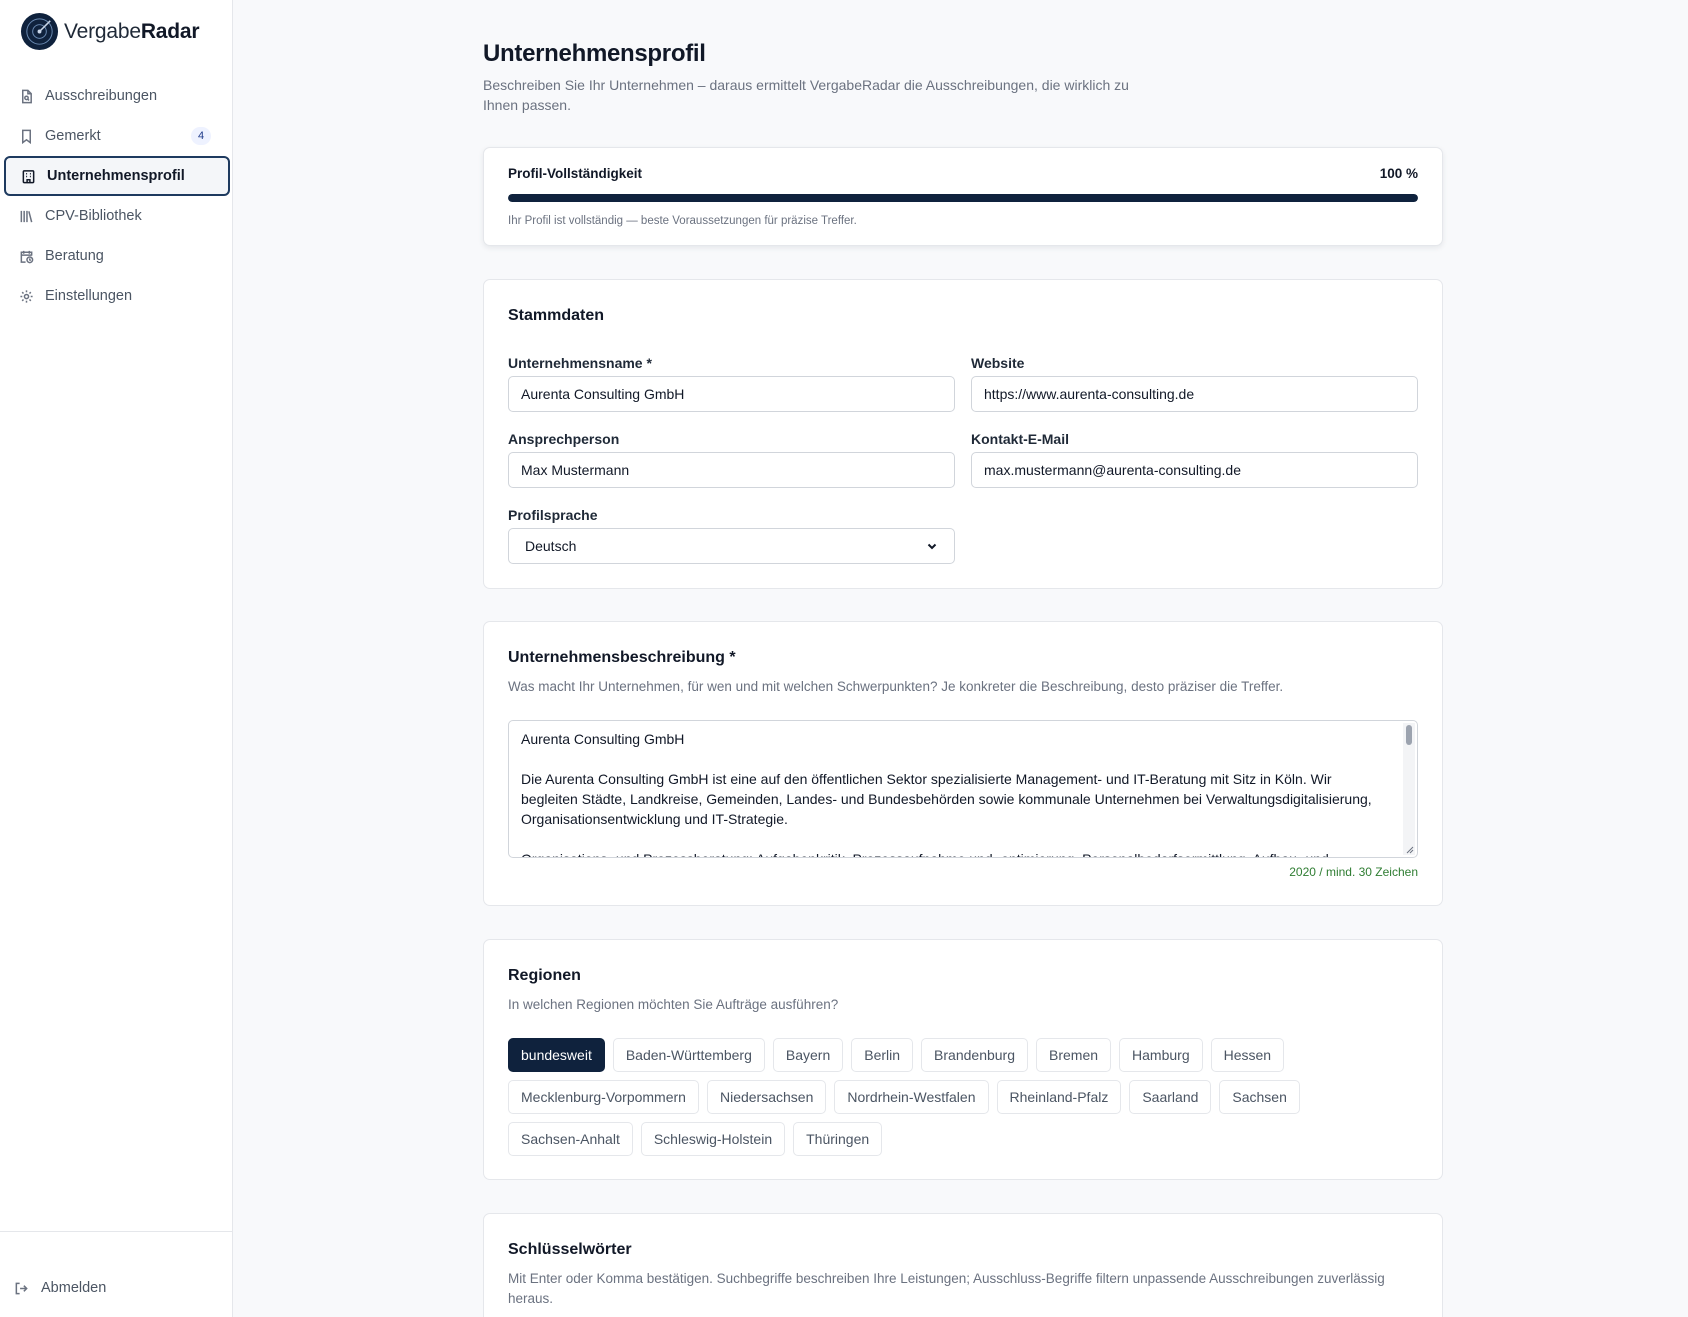  What do you see at coordinates (1259, 1097) in the screenshot?
I see `region-chip: Sachsen` at bounding box center [1259, 1097].